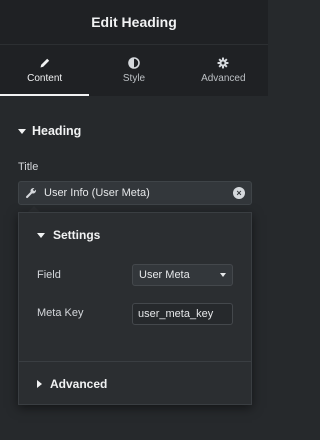 This screenshot has height=440, width=320. I want to click on section-heading-label: Heading, so click(57, 131).